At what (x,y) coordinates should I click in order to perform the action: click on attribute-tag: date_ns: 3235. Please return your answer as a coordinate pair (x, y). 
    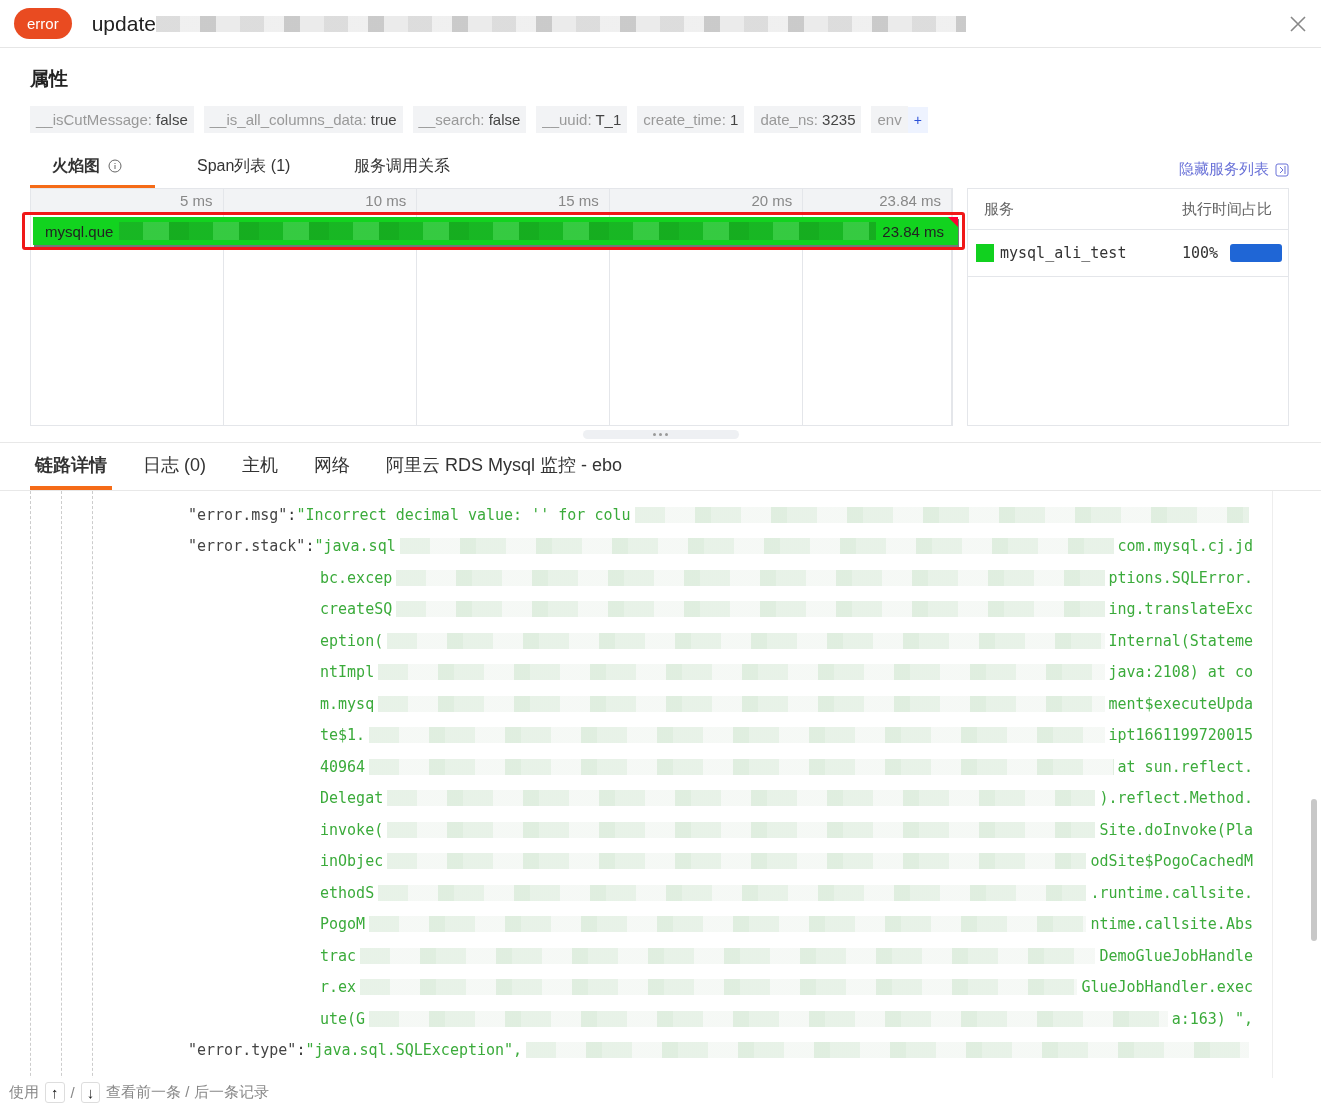
    Looking at the image, I should click on (808, 119).